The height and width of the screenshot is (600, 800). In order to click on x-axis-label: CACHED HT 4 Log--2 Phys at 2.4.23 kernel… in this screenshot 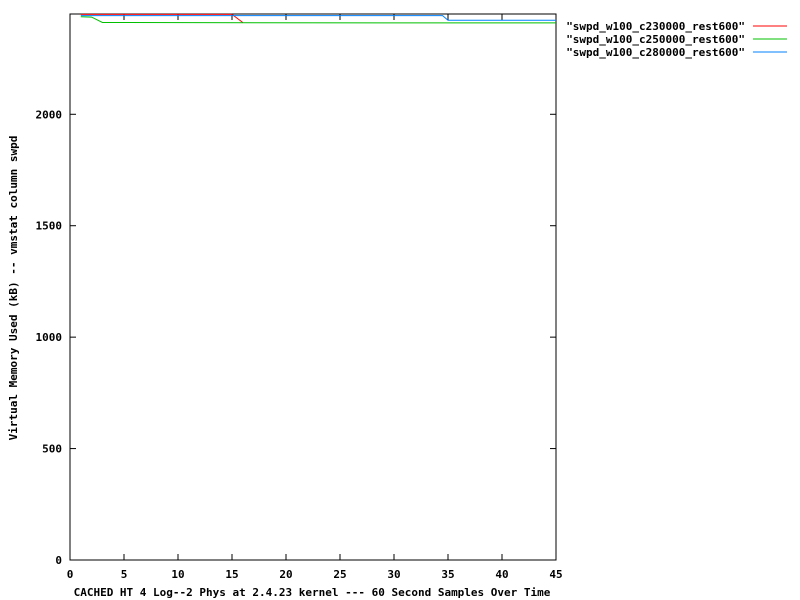, I will do `click(312, 592)`.